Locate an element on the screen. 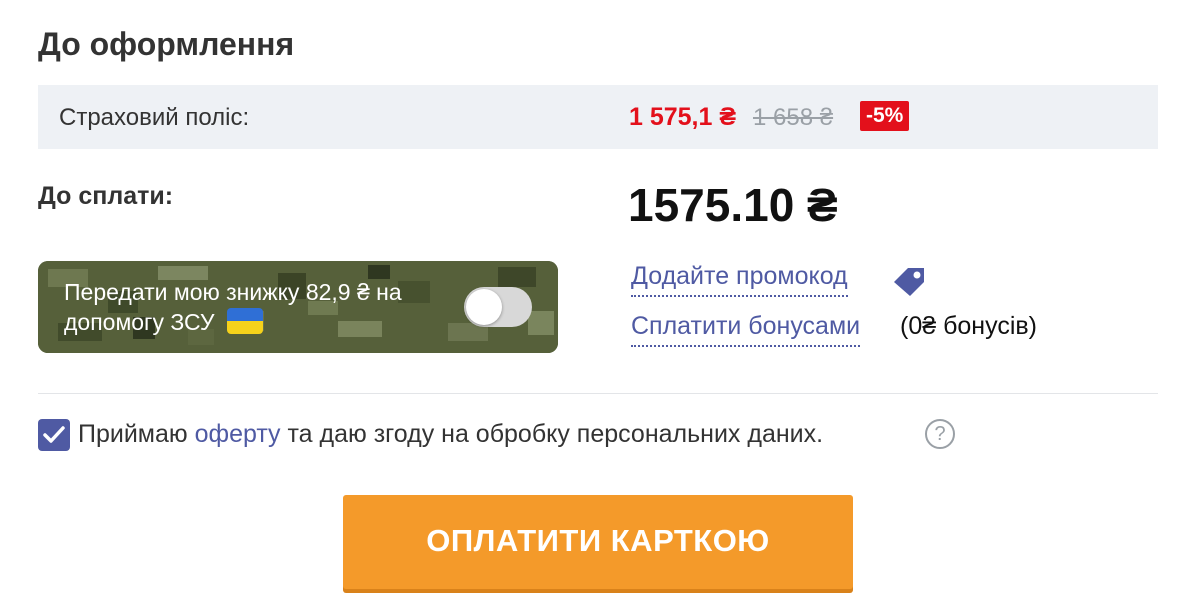 This screenshot has width=1200, height=600. discount-badge: -5% is located at coordinates (885, 116).